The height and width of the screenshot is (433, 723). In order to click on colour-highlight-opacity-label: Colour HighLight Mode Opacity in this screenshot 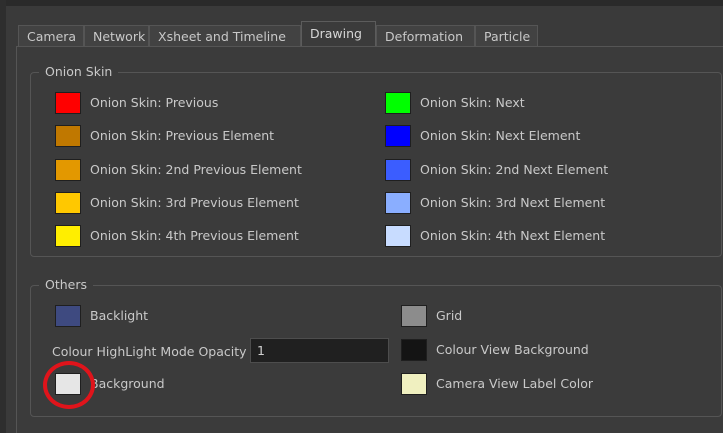, I will do `click(149, 351)`.